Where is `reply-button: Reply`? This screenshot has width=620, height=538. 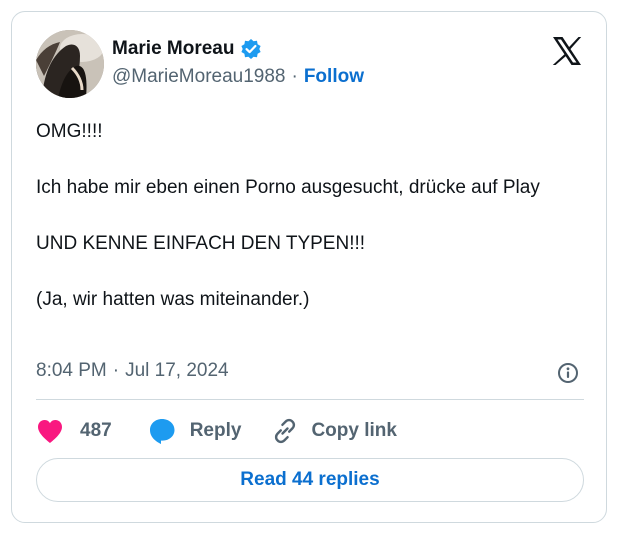 reply-button: Reply is located at coordinates (195, 431).